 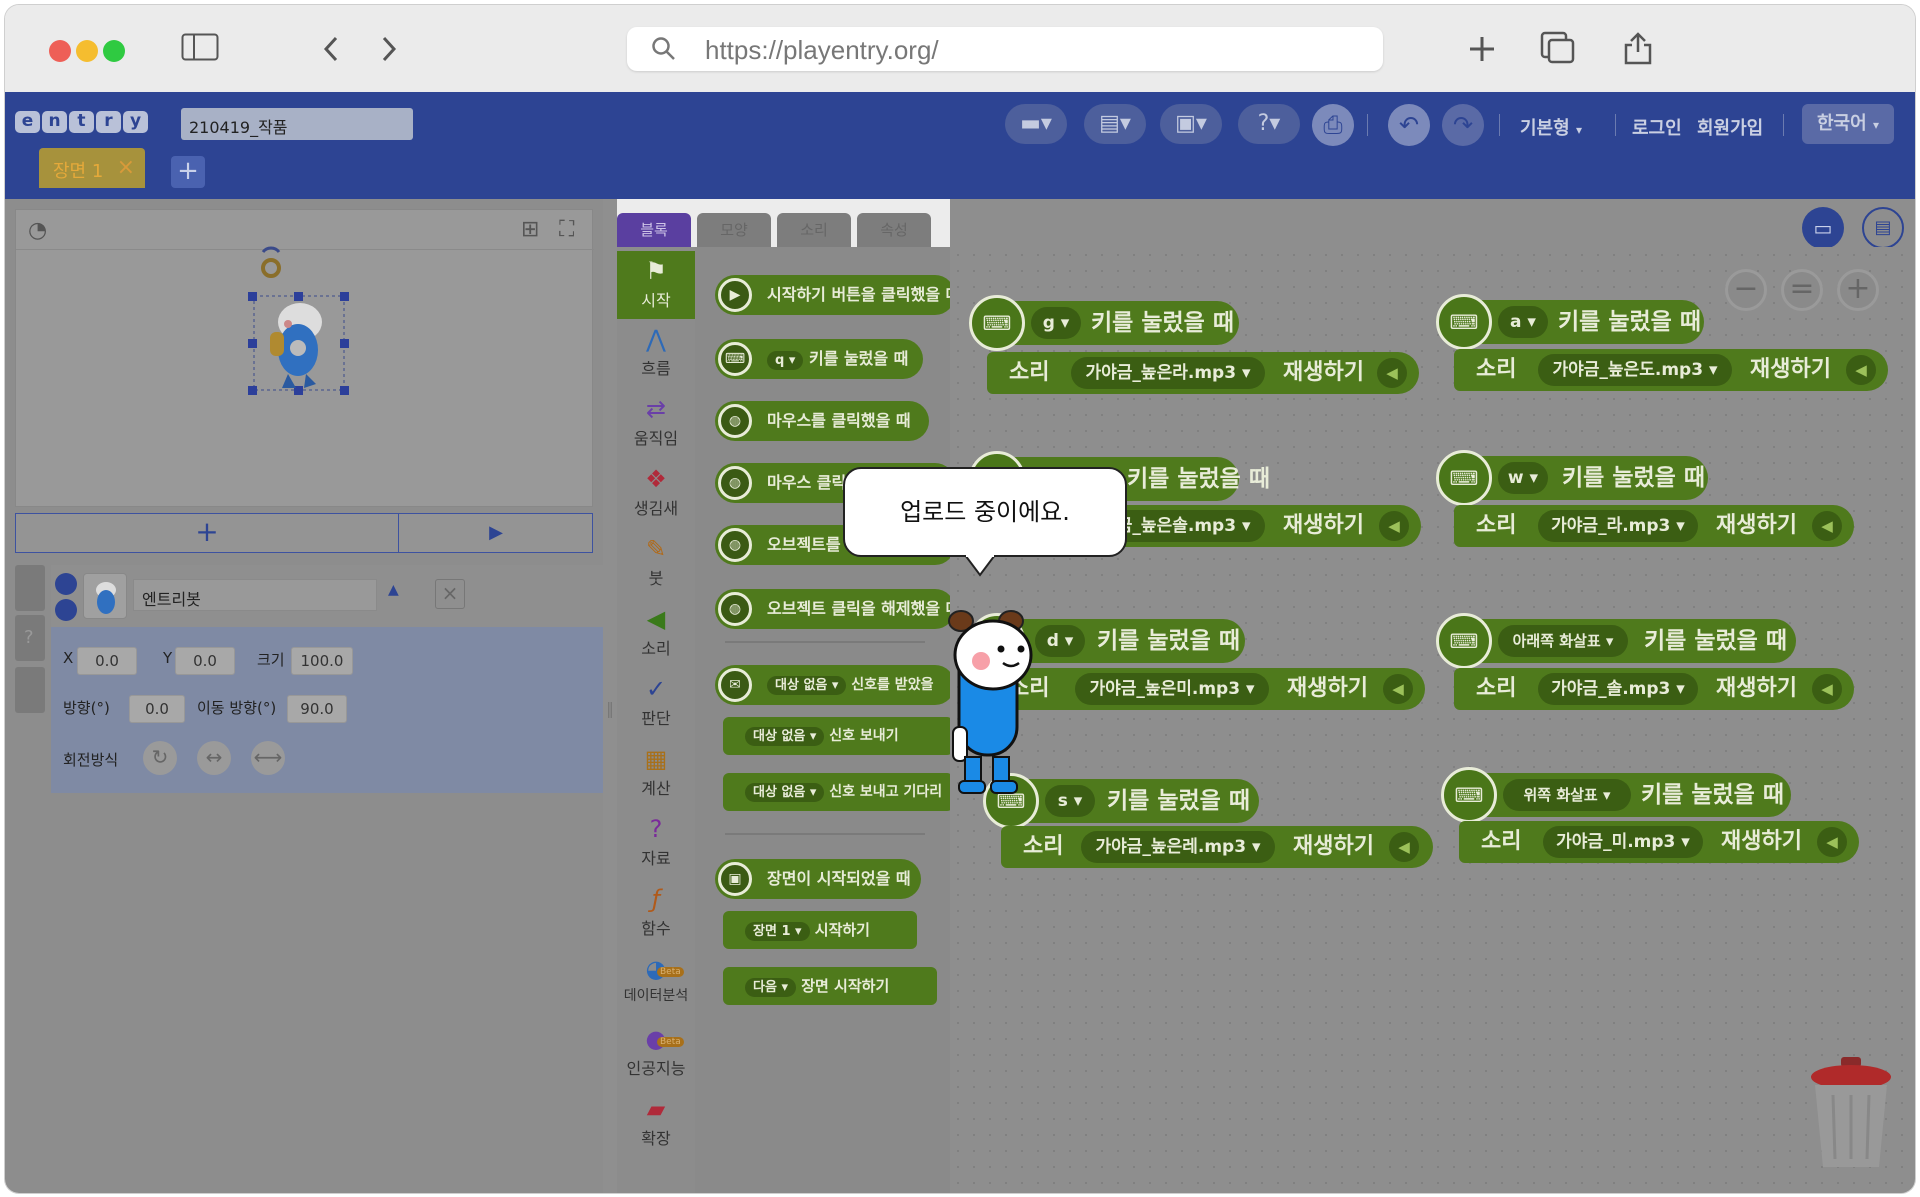 I want to click on script-a-play-sound: 소리 가야금_높은도.mp3 ▾ 재생하기 ◀, so click(x=1671, y=370).